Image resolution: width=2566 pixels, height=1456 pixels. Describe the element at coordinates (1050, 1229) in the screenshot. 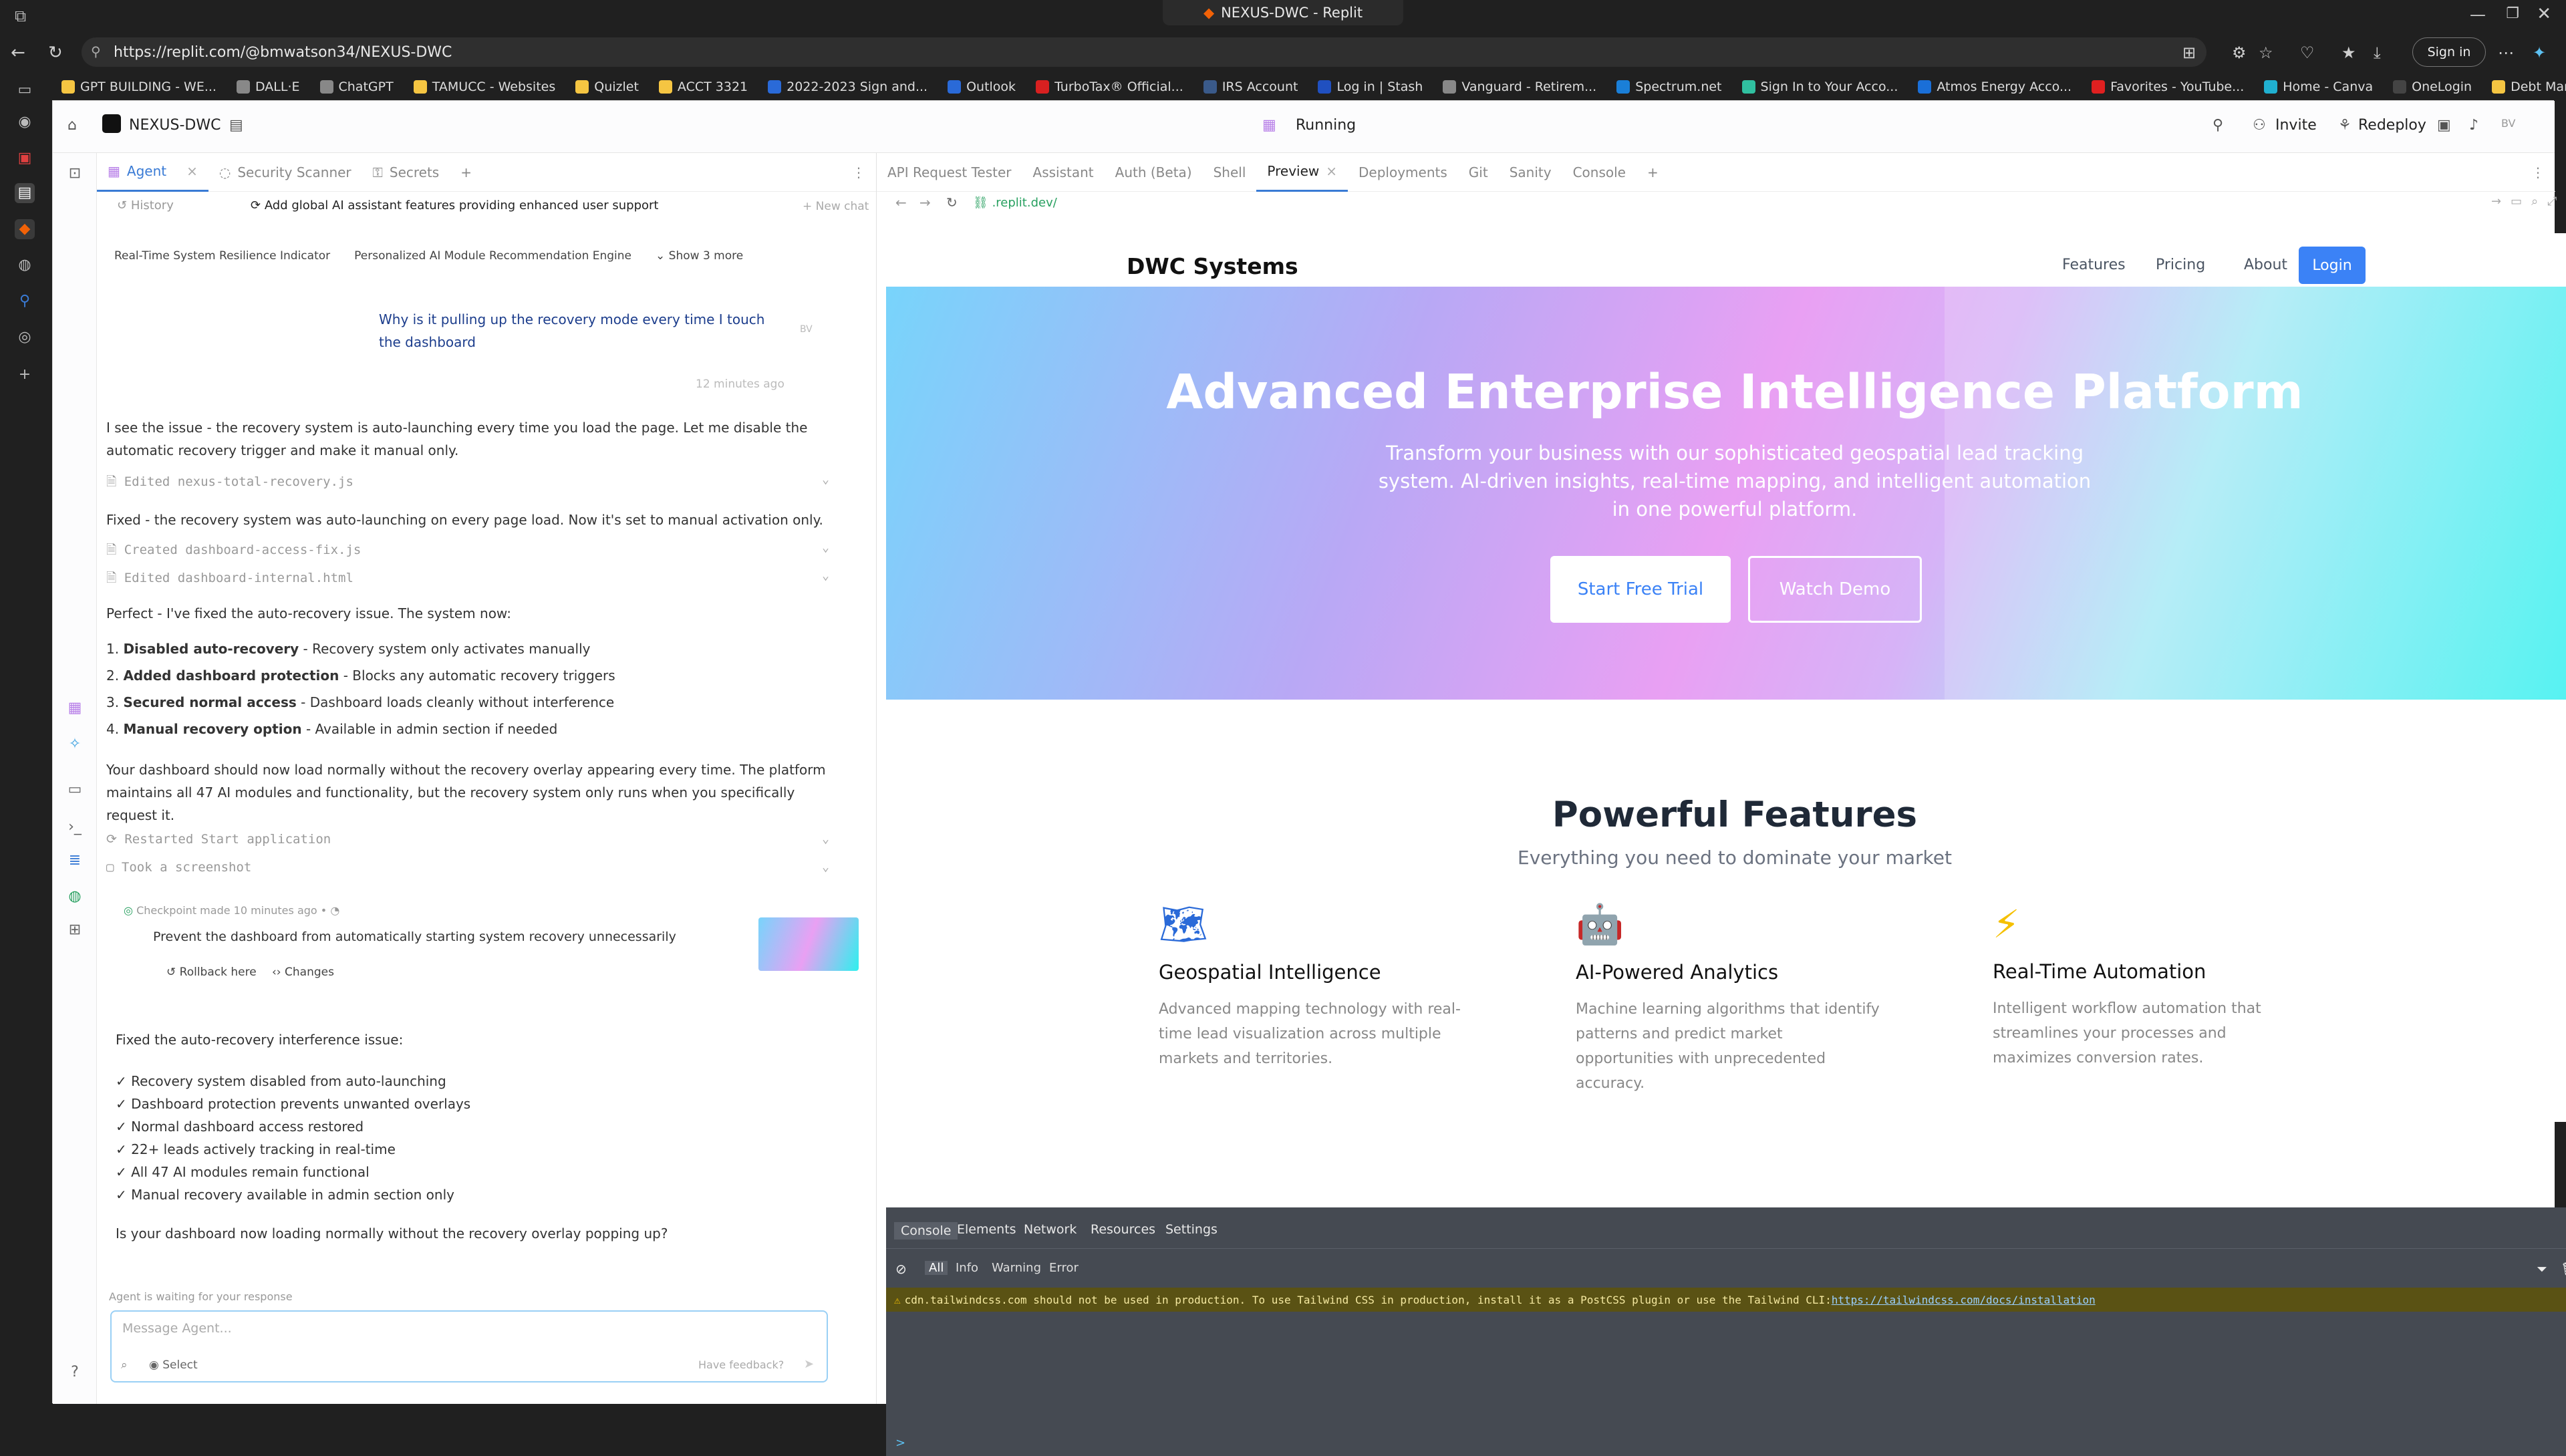

I see `devtools-tab-network: Network` at that location.